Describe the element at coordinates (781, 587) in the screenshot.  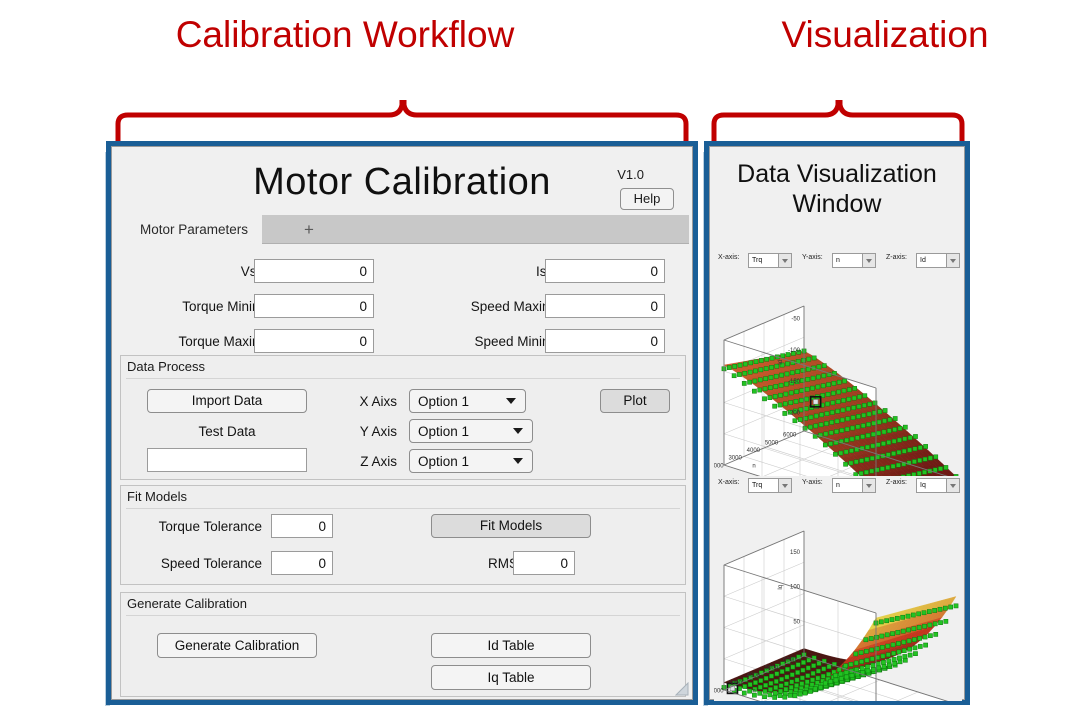
I see `svg-text: Iq` at that location.